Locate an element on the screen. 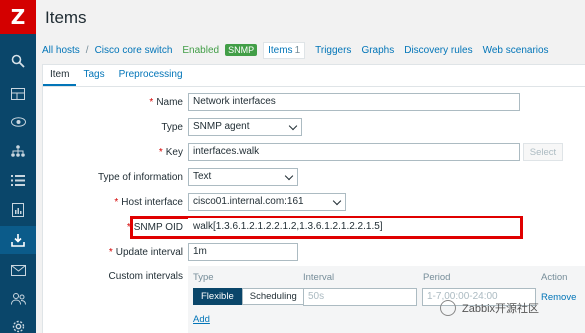  update-interval-label: * Update interval is located at coordinates (145, 252).